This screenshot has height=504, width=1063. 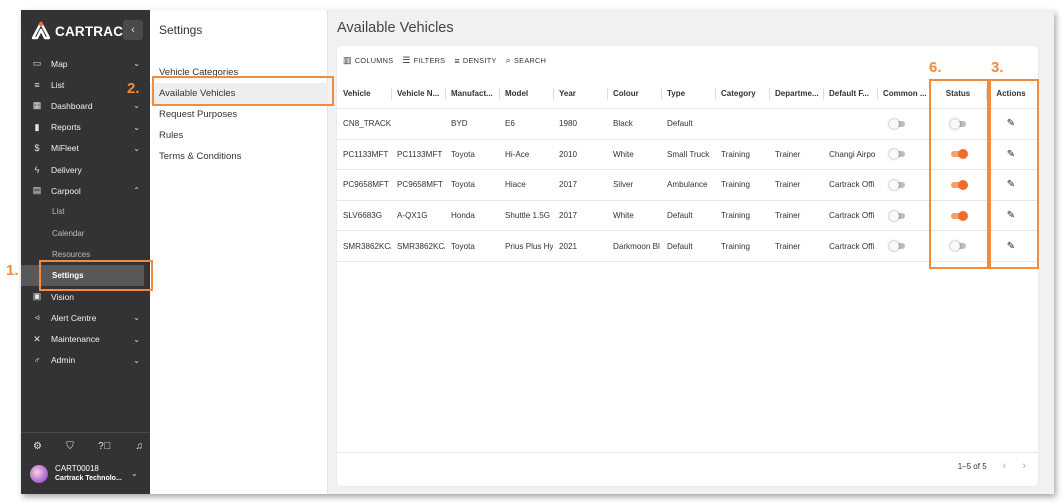 What do you see at coordinates (406, 60) in the screenshot?
I see `filter-icon: ☰` at bounding box center [406, 60].